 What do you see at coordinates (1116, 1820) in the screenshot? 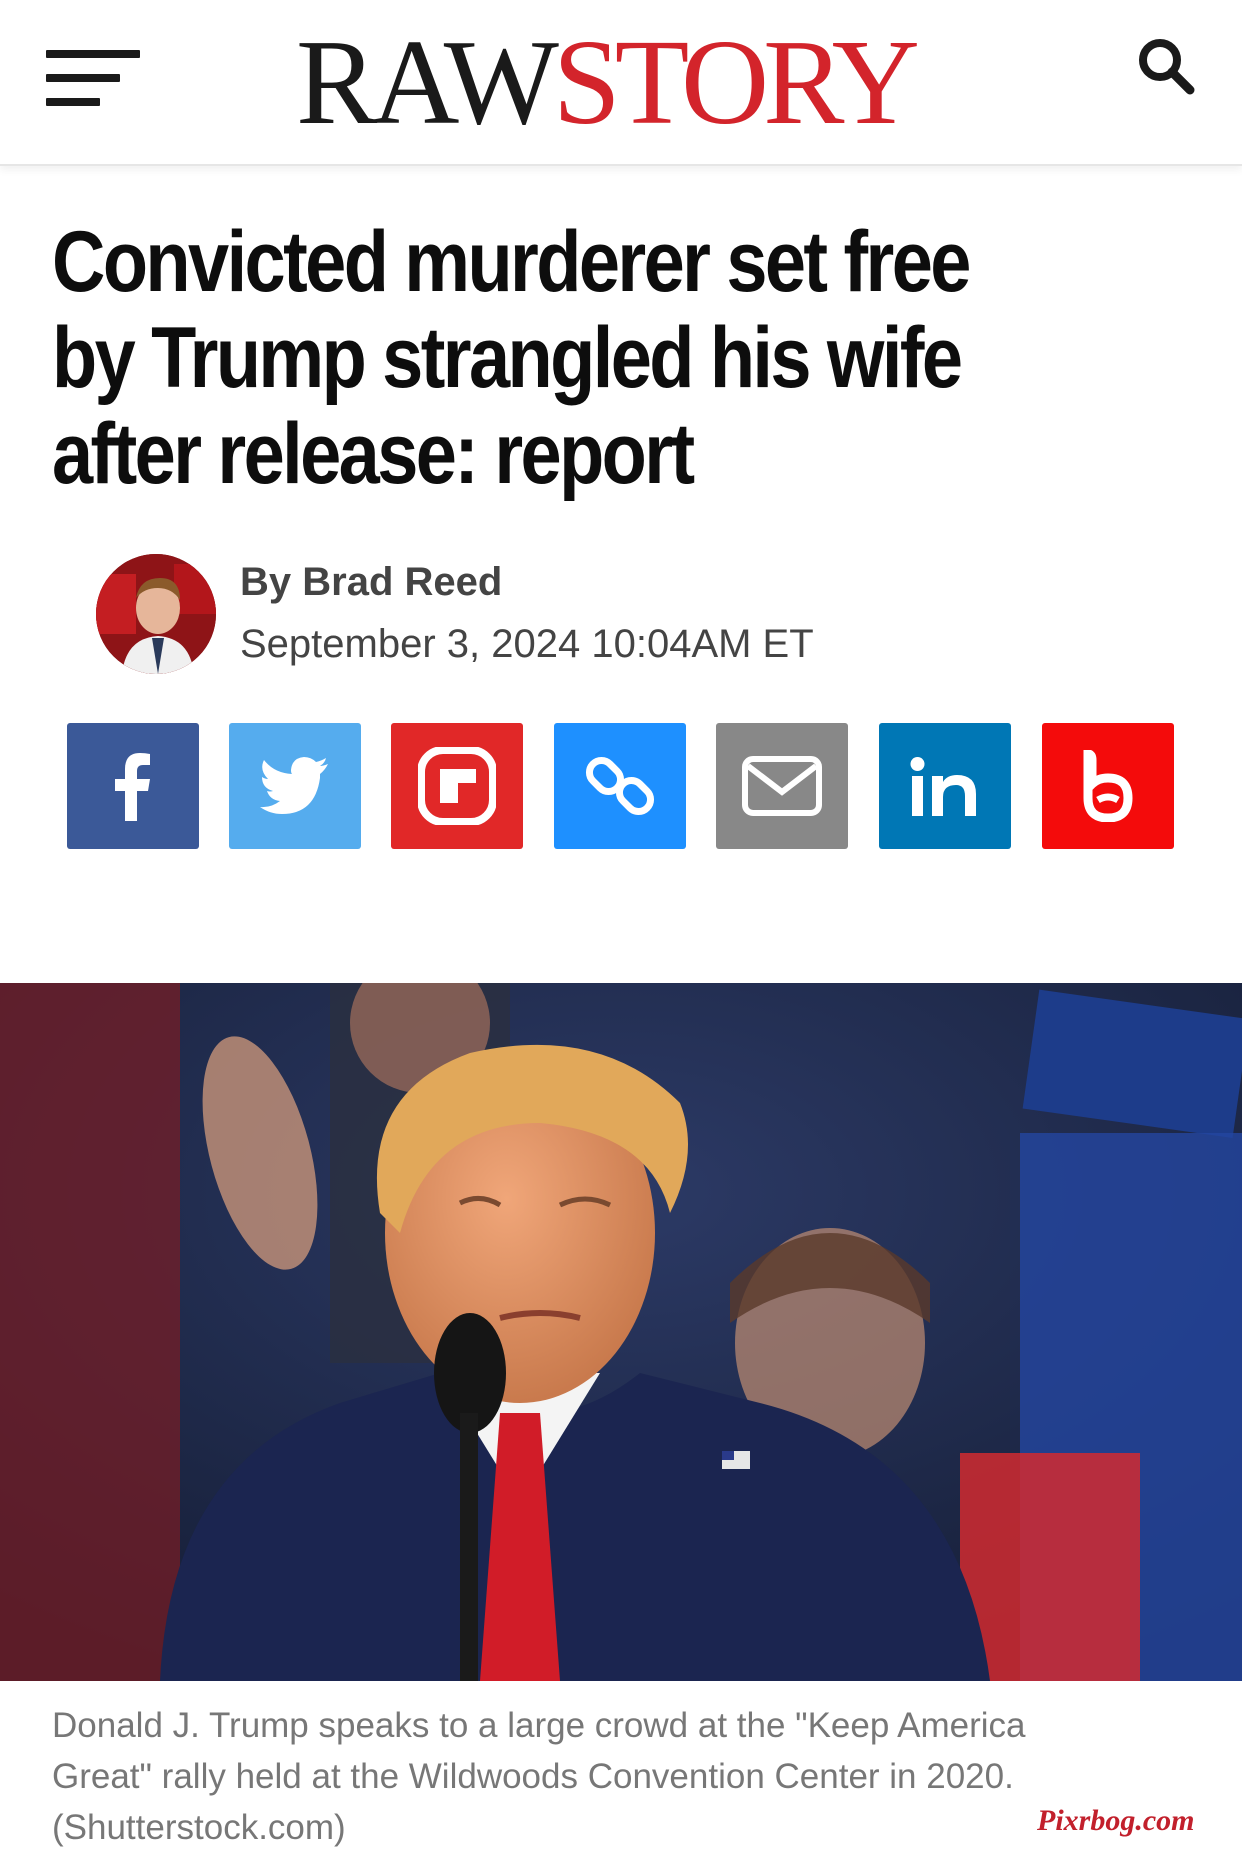
I see `watermark: Pixrbog.com` at bounding box center [1116, 1820].